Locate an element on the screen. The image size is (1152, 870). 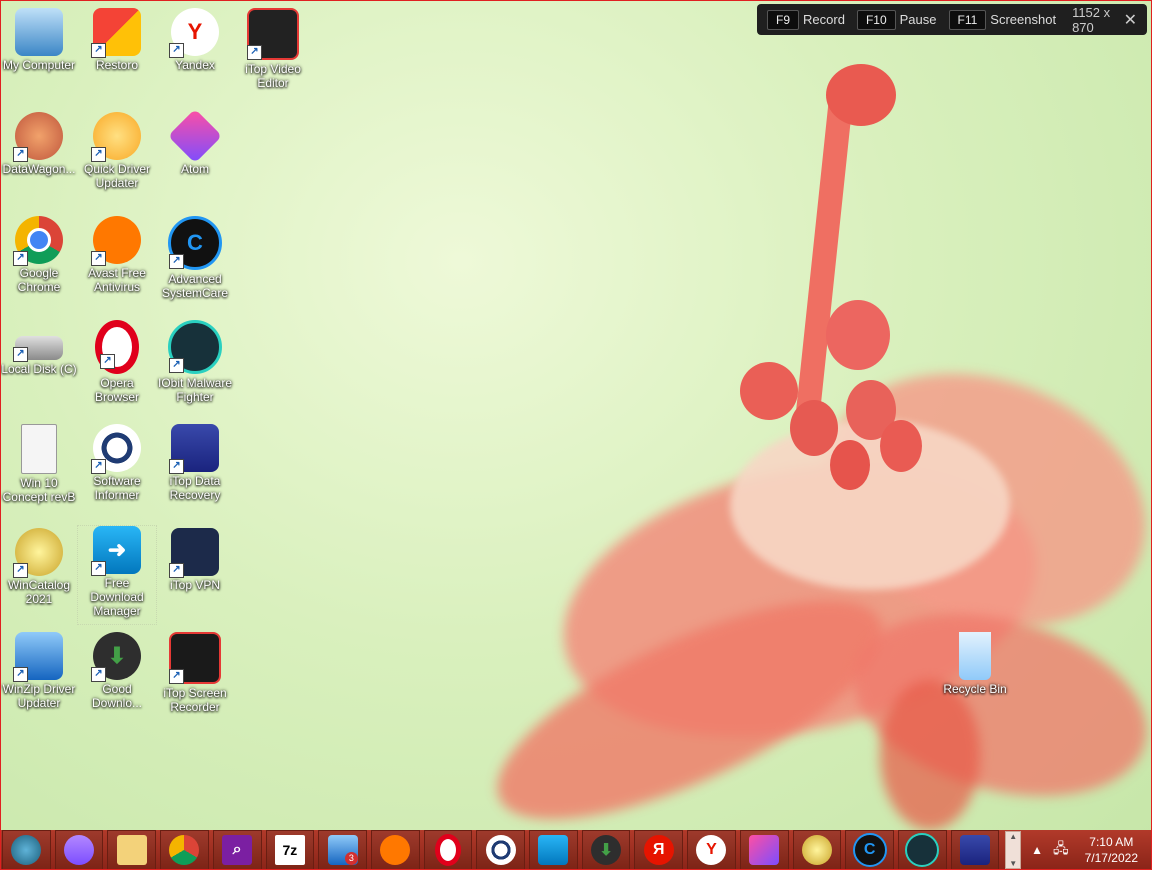
opera-icon is located at coordinates (447, 850).